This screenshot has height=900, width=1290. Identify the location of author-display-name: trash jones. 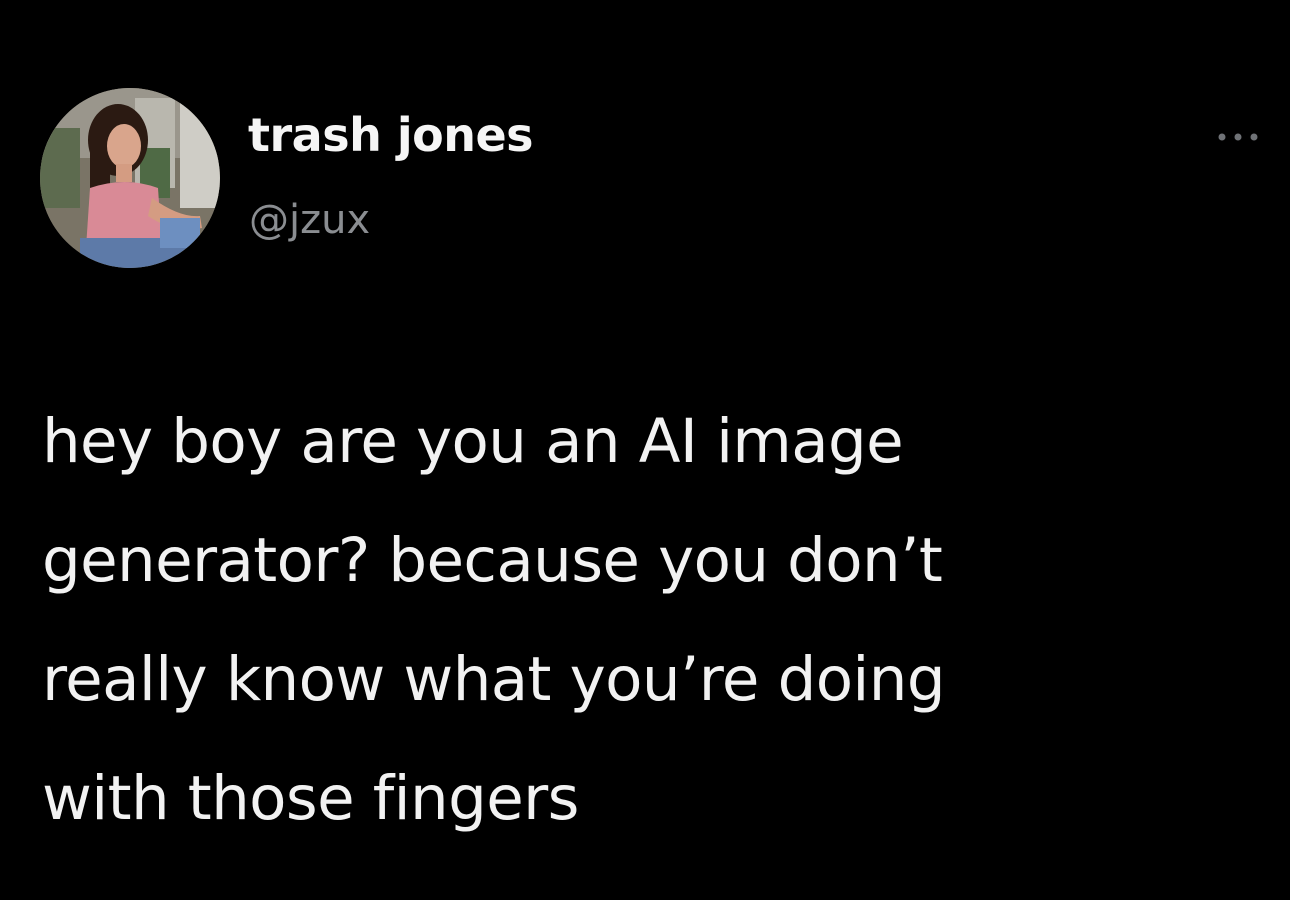
(391, 135).